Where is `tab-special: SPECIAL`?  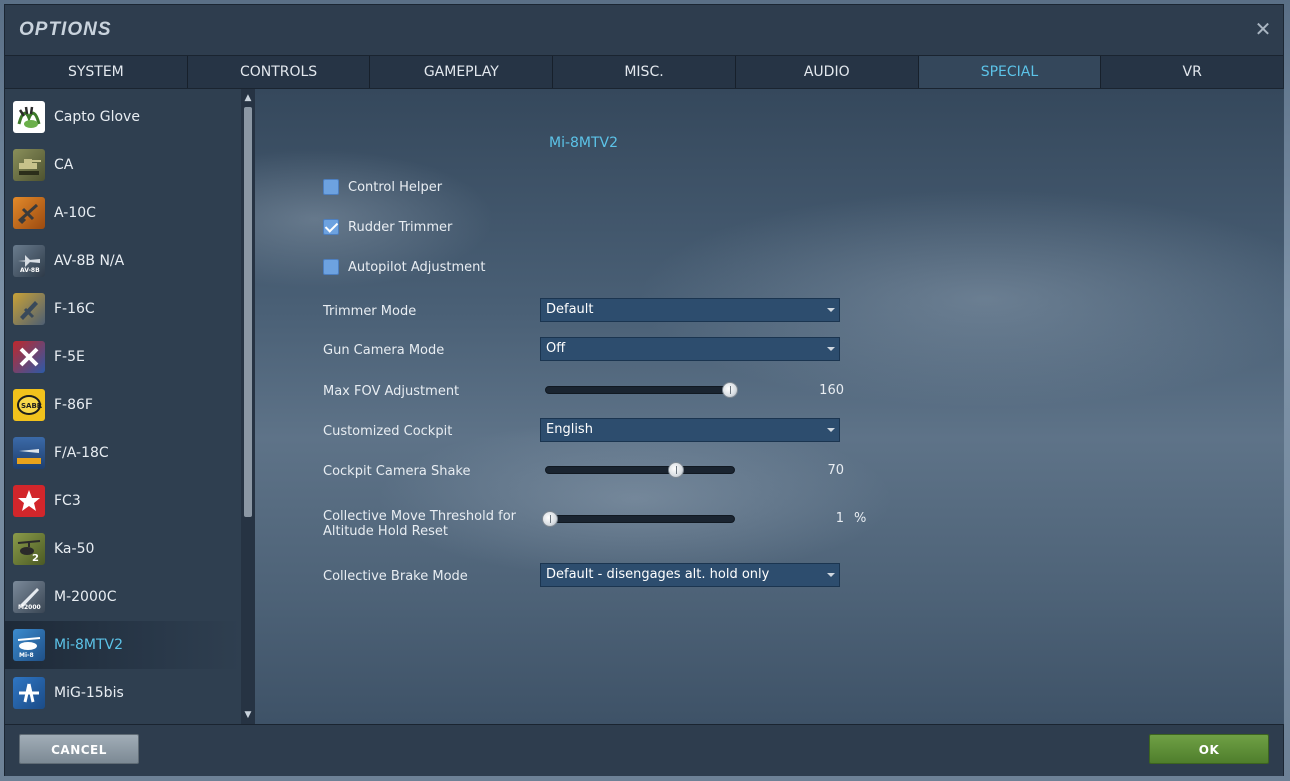 tab-special: SPECIAL is located at coordinates (1010, 72).